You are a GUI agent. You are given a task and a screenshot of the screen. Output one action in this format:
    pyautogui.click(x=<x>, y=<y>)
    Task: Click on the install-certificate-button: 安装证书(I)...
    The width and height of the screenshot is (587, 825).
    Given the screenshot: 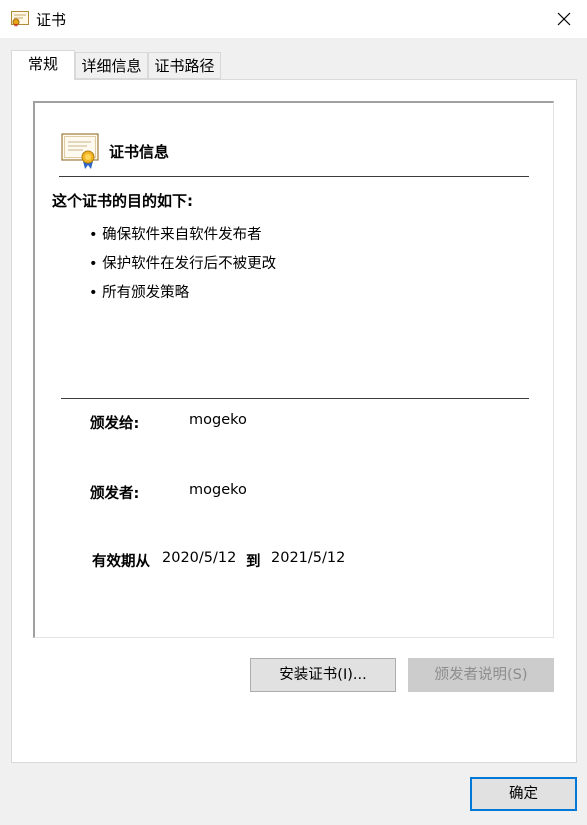 What is the action you would take?
    pyautogui.click(x=323, y=675)
    